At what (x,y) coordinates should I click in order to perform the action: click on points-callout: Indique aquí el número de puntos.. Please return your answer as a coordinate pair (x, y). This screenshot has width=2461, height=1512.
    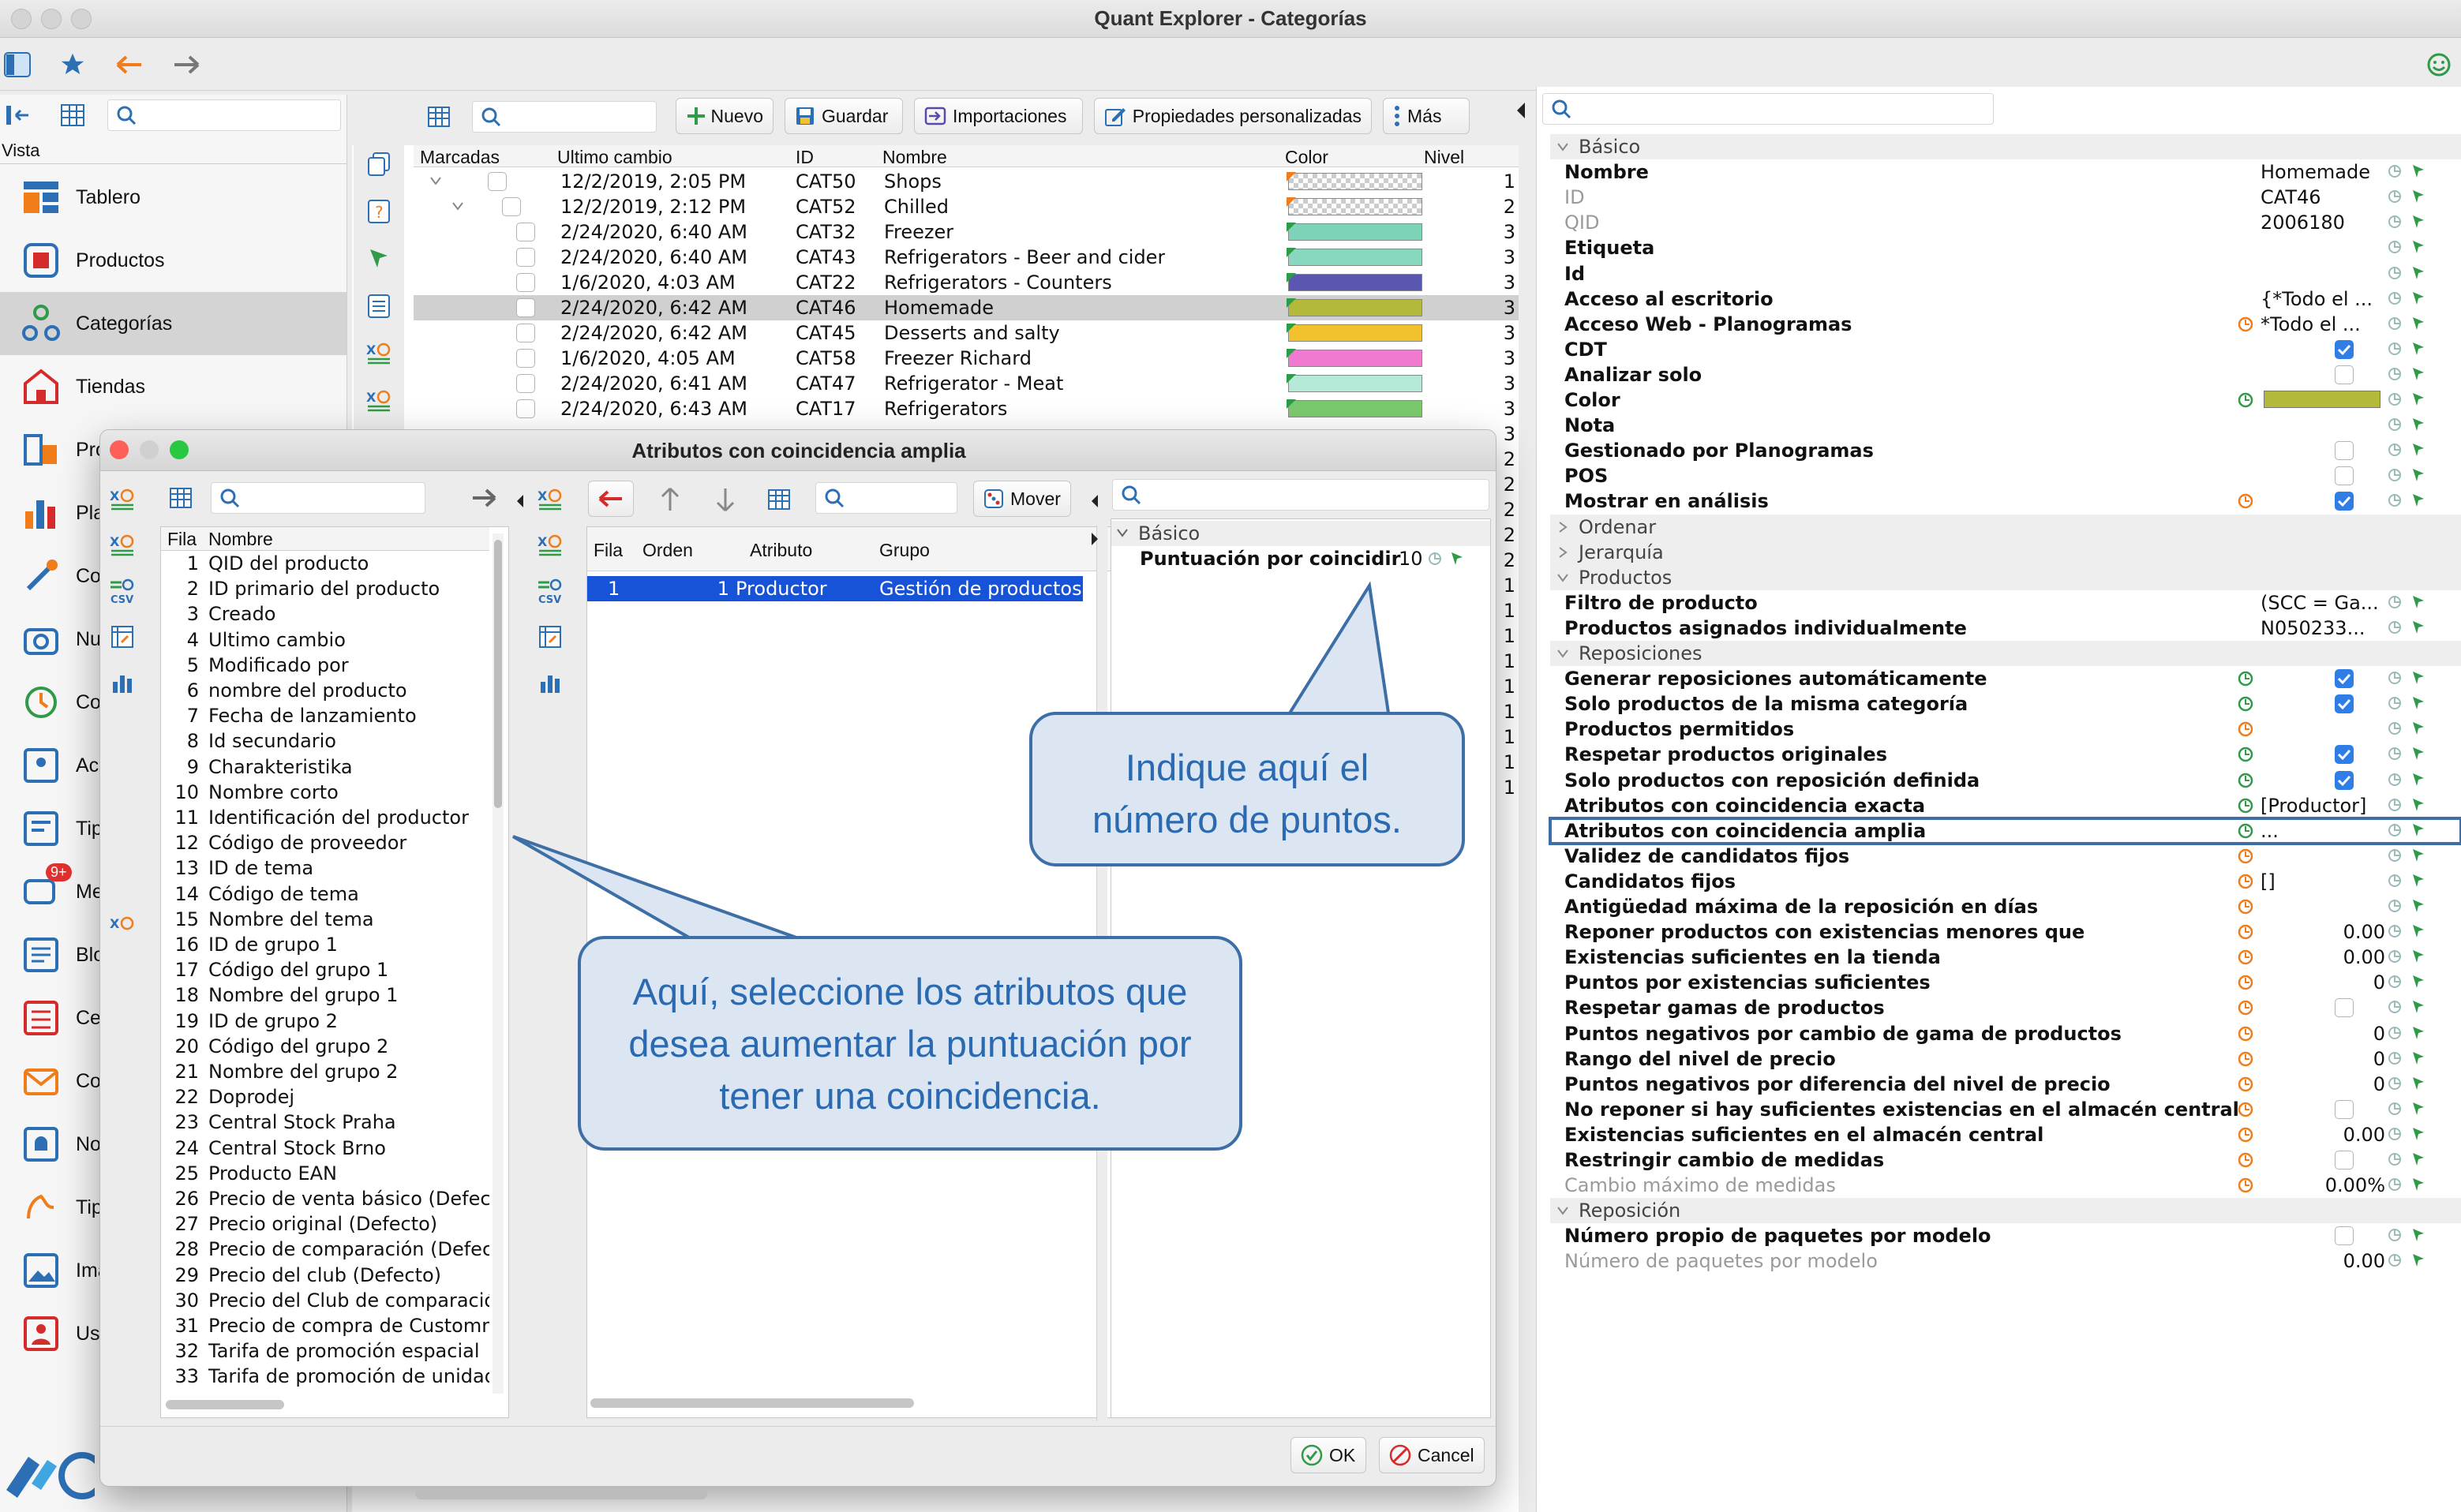
    Looking at the image, I should click on (1247, 789).